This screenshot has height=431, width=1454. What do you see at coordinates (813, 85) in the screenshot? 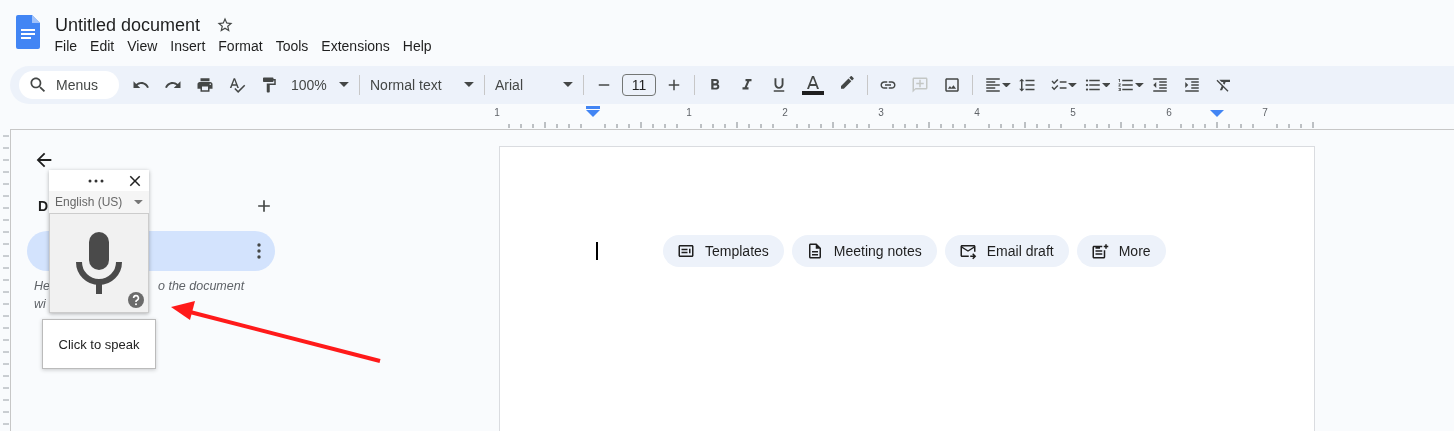
I see `text-color-icon` at bounding box center [813, 85].